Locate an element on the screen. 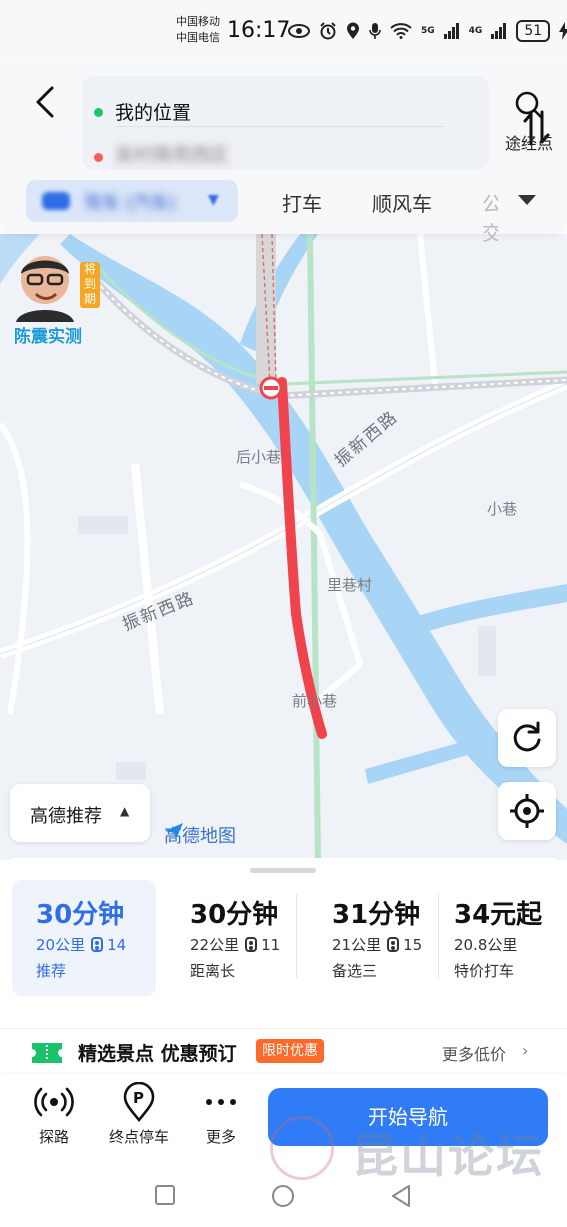 The image size is (567, 1227). charging-icon is located at coordinates (563, 31).